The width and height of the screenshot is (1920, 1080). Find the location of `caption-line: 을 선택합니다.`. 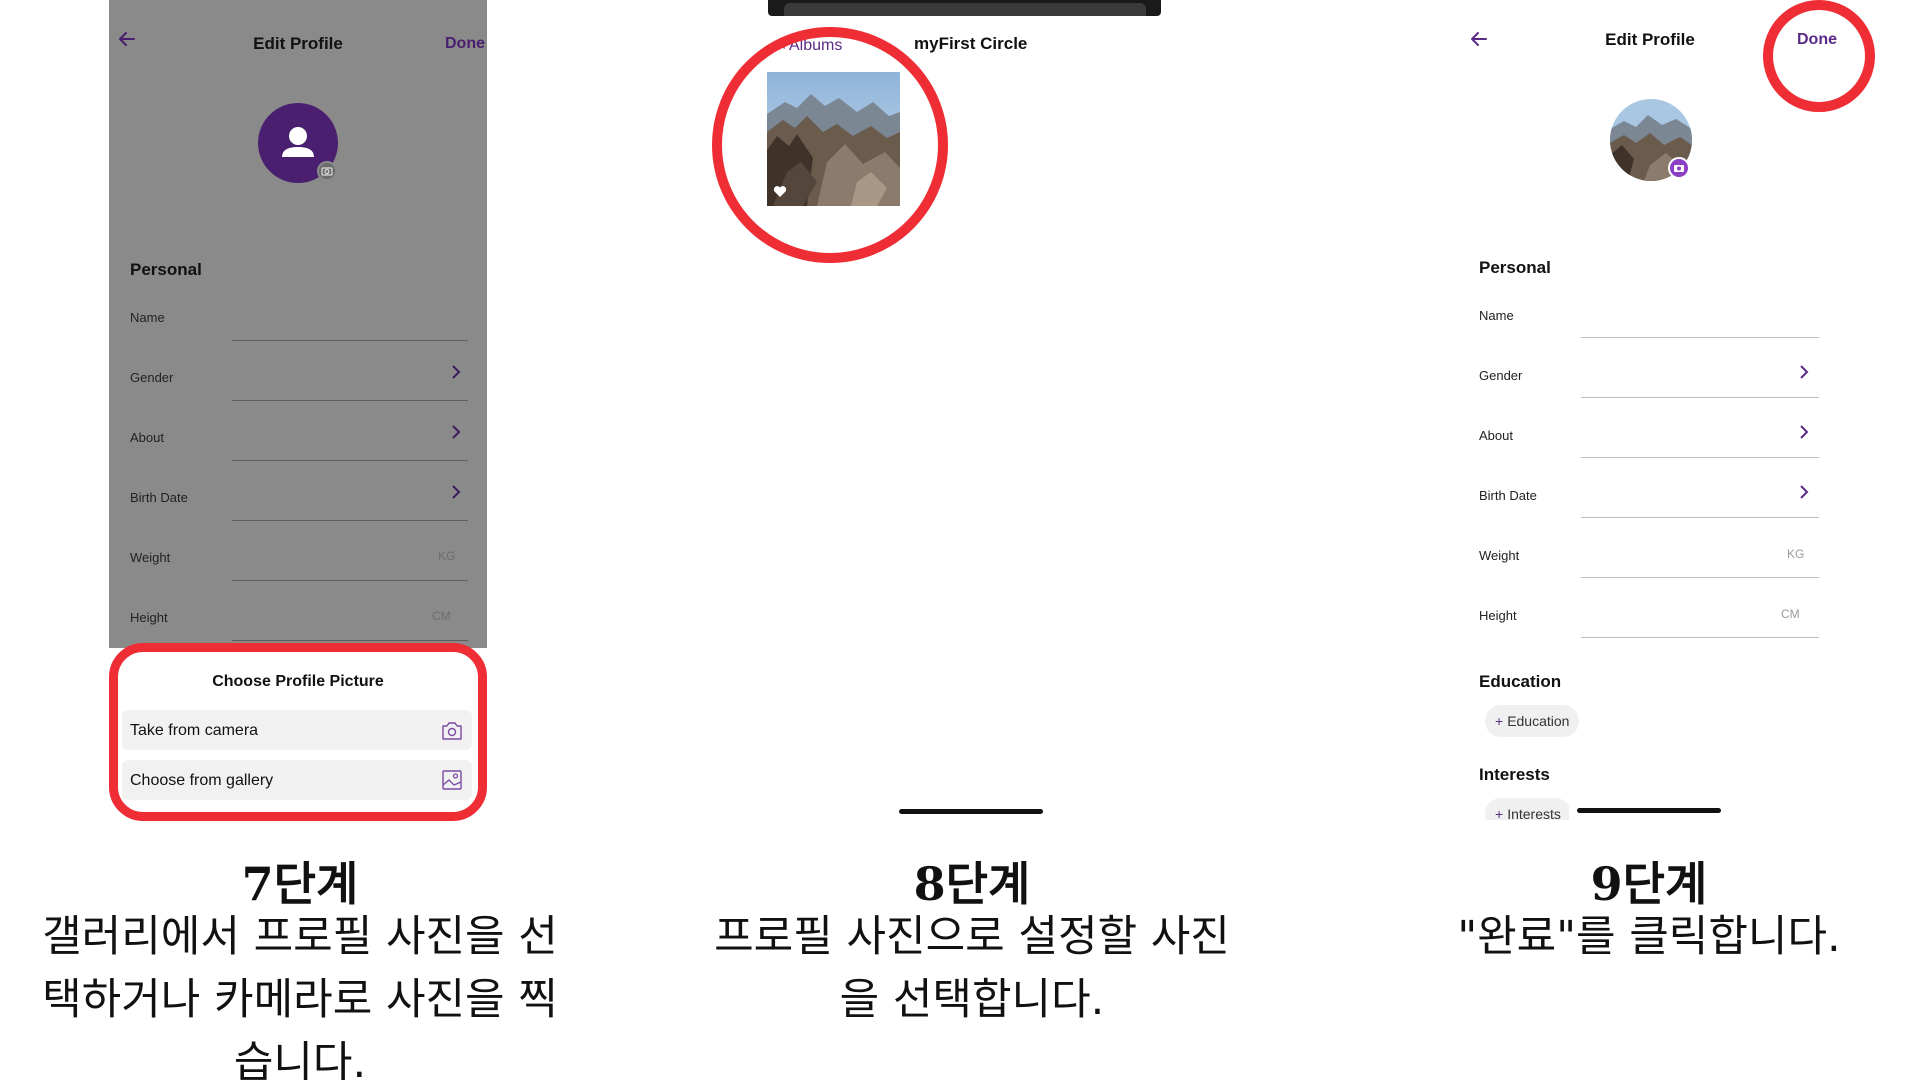

caption-line: 을 선택합니다. is located at coordinates (972, 1000).